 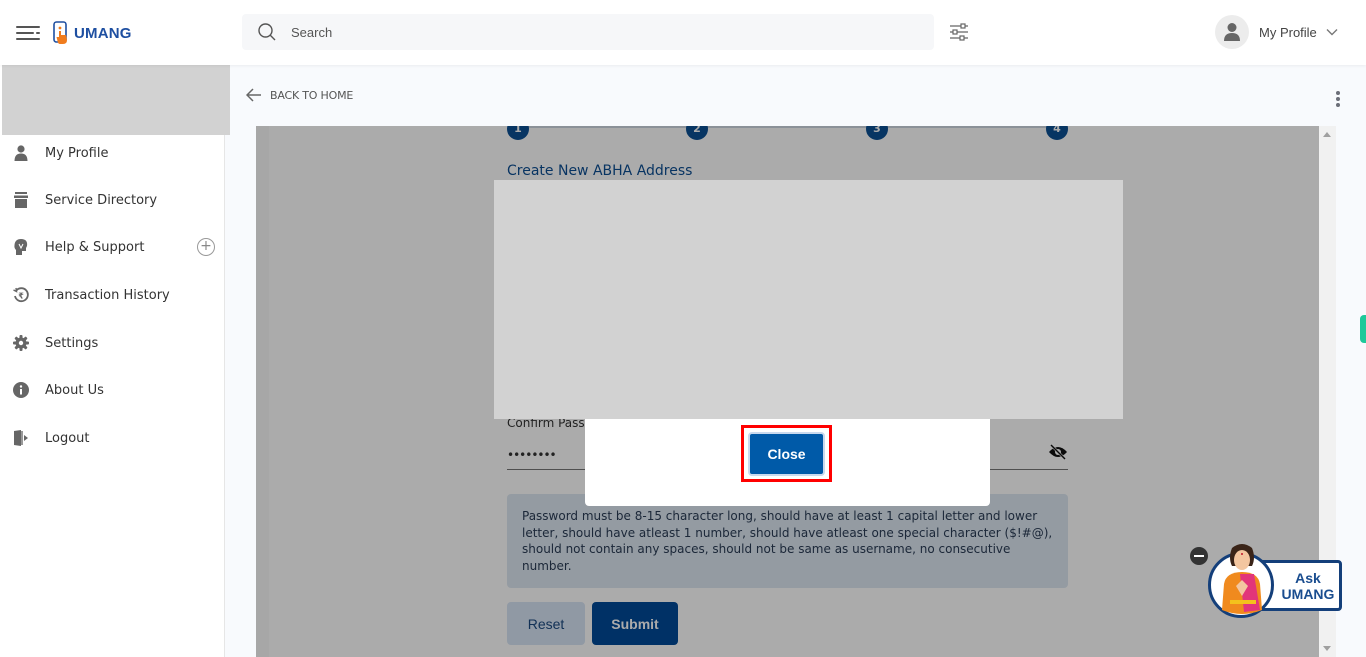 What do you see at coordinates (253, 95) in the screenshot?
I see `arrow-left-icon` at bounding box center [253, 95].